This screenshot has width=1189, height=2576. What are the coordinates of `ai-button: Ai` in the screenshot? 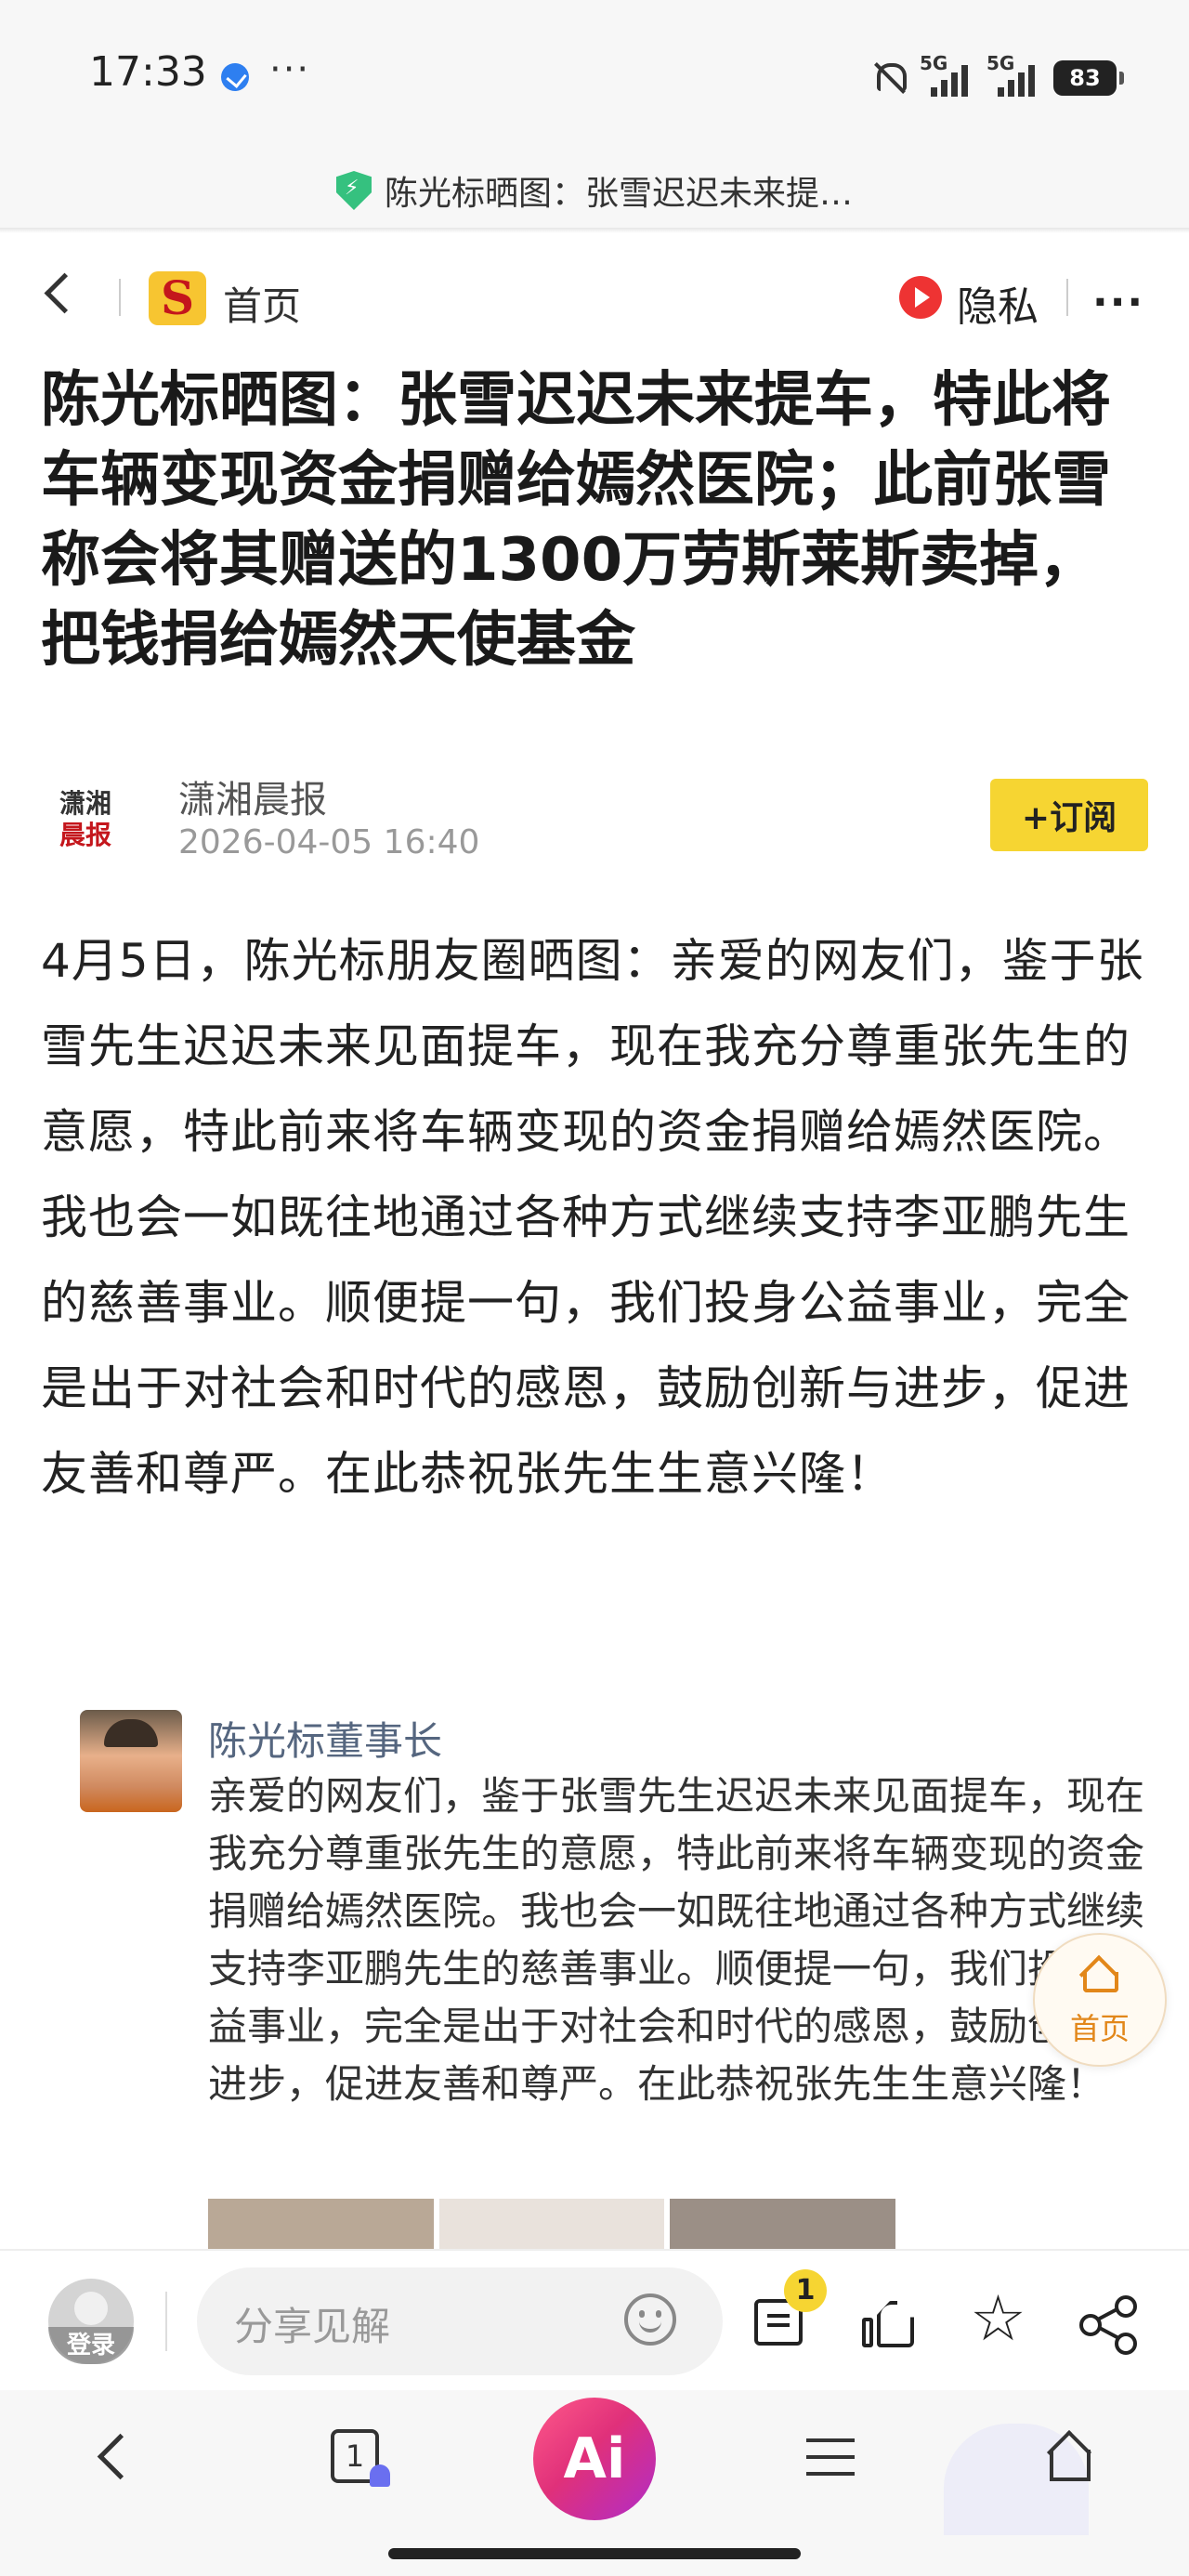 It's located at (594, 2459).